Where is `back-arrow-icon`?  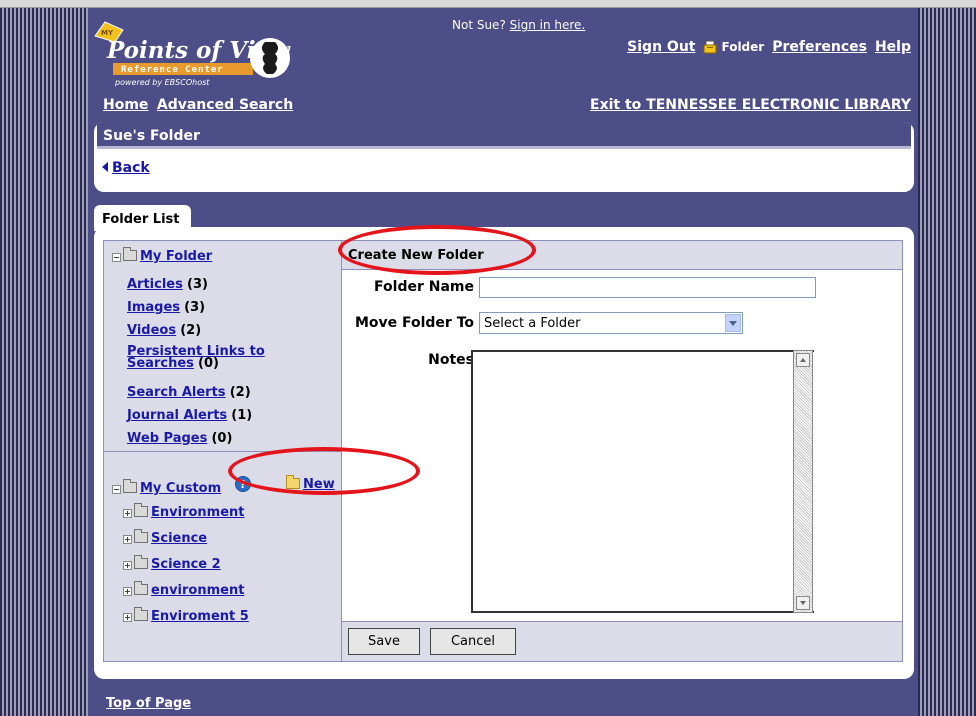
back-arrow-icon is located at coordinates (105, 167).